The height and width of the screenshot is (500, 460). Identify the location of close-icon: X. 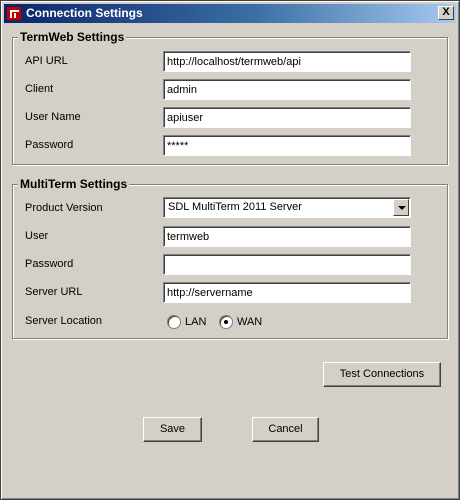
(446, 13).